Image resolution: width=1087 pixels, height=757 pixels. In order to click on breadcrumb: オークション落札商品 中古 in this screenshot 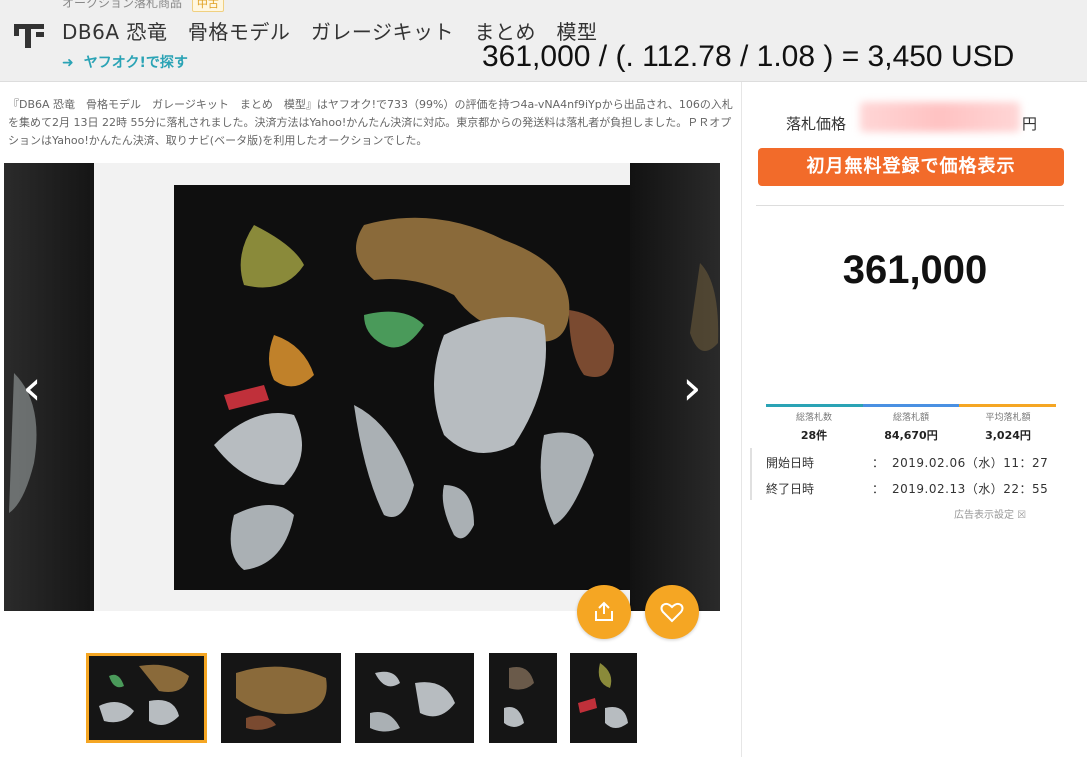, I will do `click(143, 6)`.